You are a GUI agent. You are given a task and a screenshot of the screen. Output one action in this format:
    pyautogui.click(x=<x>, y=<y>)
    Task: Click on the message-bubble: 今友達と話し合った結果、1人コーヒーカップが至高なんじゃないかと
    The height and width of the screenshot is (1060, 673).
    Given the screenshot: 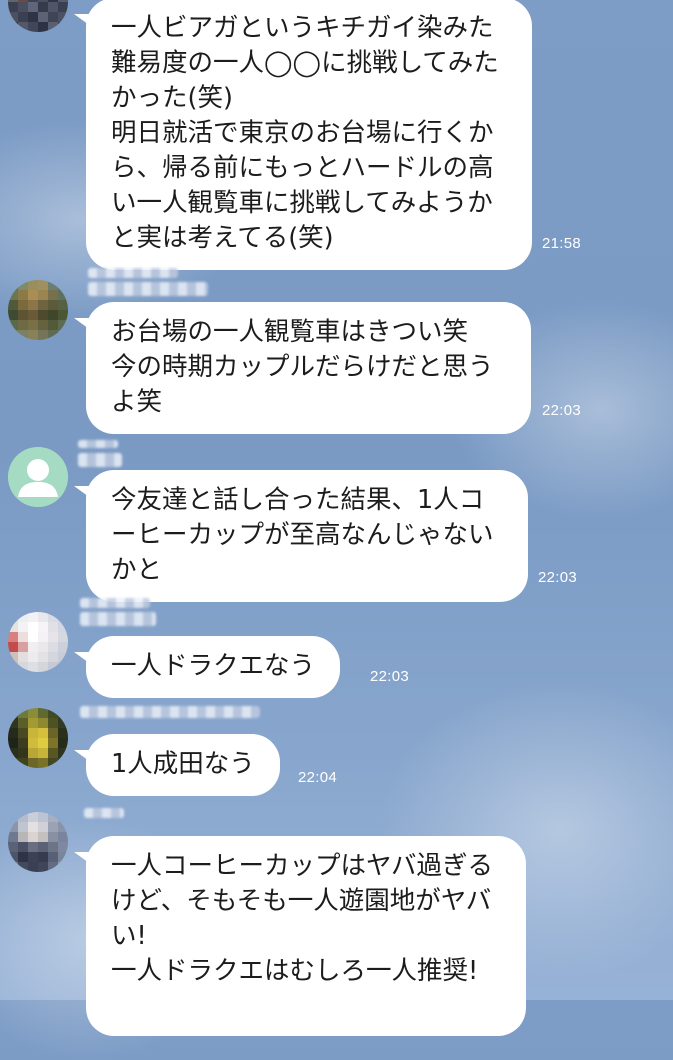 What is the action you would take?
    pyautogui.click(x=307, y=536)
    